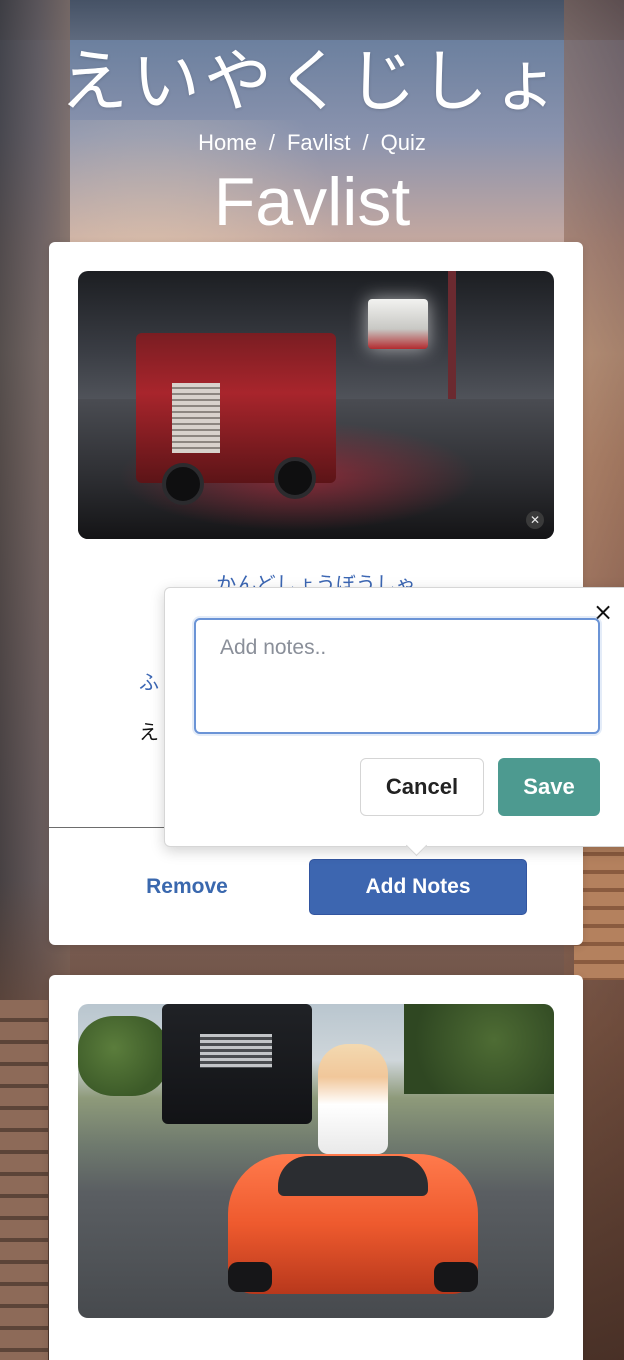 This screenshot has height=1360, width=624. I want to click on background-book-stack-left, so click(24, 1180).